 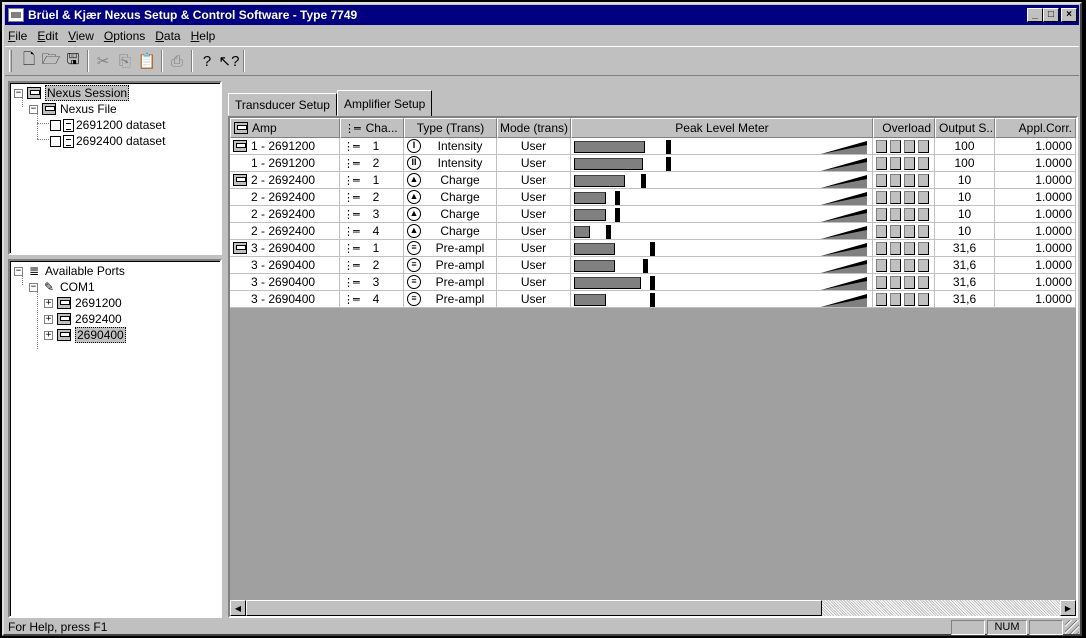 I want to click on app-icon, so click(x=16, y=15).